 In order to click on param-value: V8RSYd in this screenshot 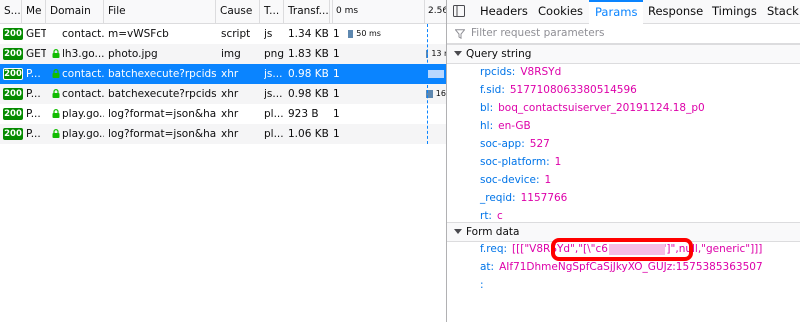, I will do `click(540, 72)`.